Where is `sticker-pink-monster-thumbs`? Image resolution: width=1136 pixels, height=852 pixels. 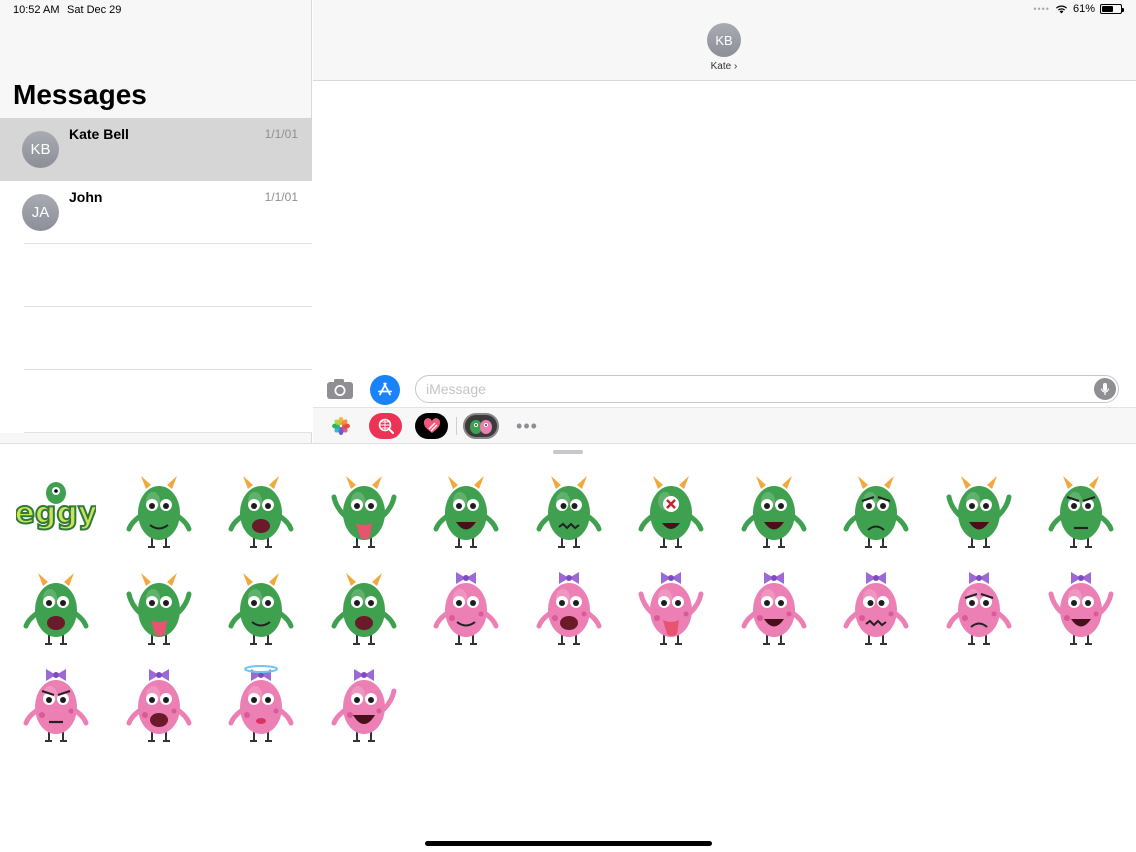
sticker-pink-monster-thumbs is located at coordinates (364, 705).